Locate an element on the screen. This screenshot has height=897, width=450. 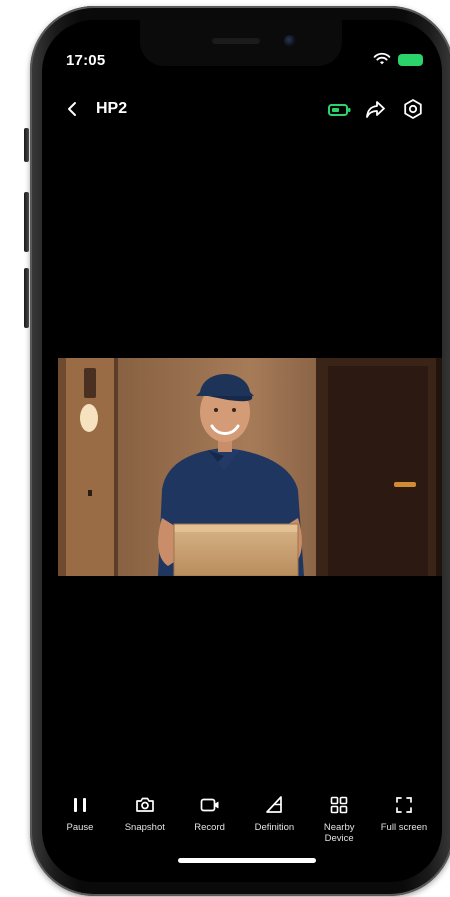
side-button-volume-down is located at coordinates (26, 298).